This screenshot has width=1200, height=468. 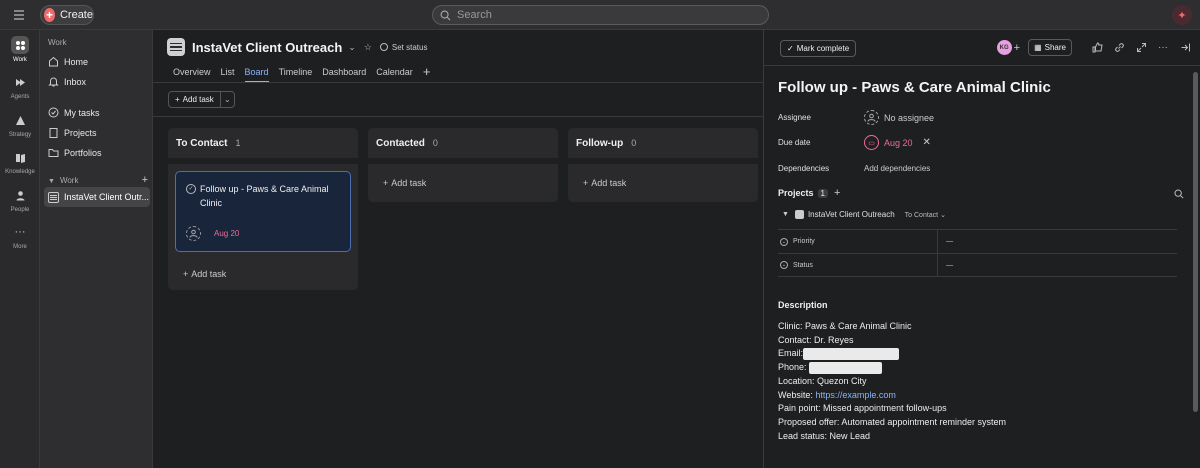 What do you see at coordinates (74, 112) in the screenshot?
I see `sidebar-item-my-tasks: My tasks` at bounding box center [74, 112].